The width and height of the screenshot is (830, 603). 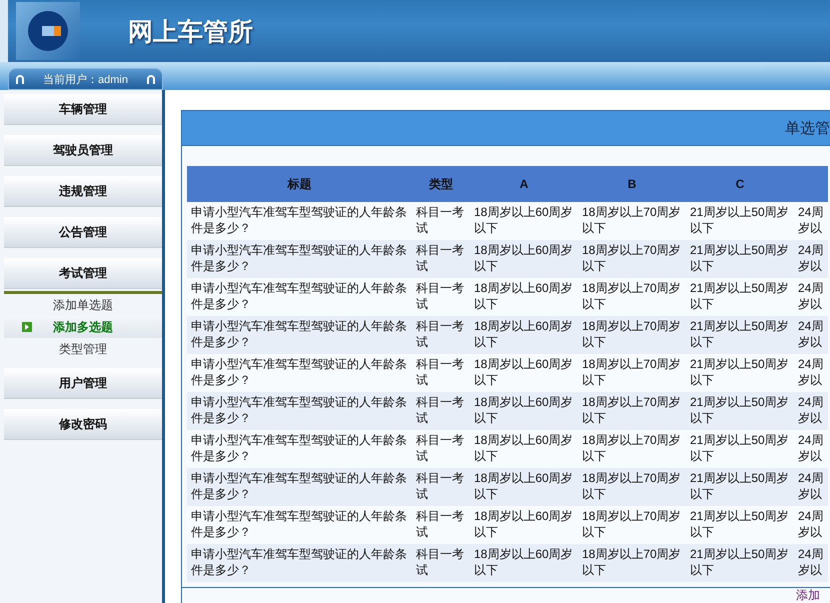 I want to click on column-header: A, so click(x=524, y=184).